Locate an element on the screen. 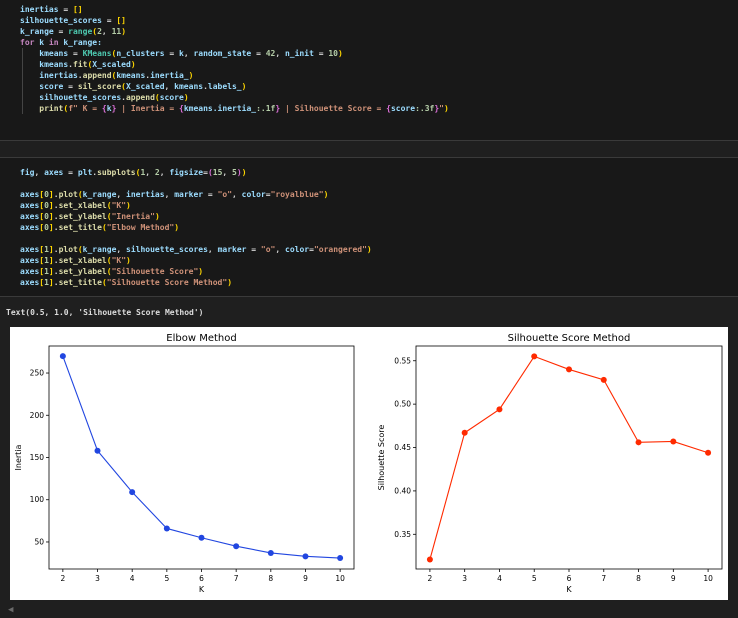 The width and height of the screenshot is (738, 618). y-tick-label: 150 is located at coordinates (37, 457).